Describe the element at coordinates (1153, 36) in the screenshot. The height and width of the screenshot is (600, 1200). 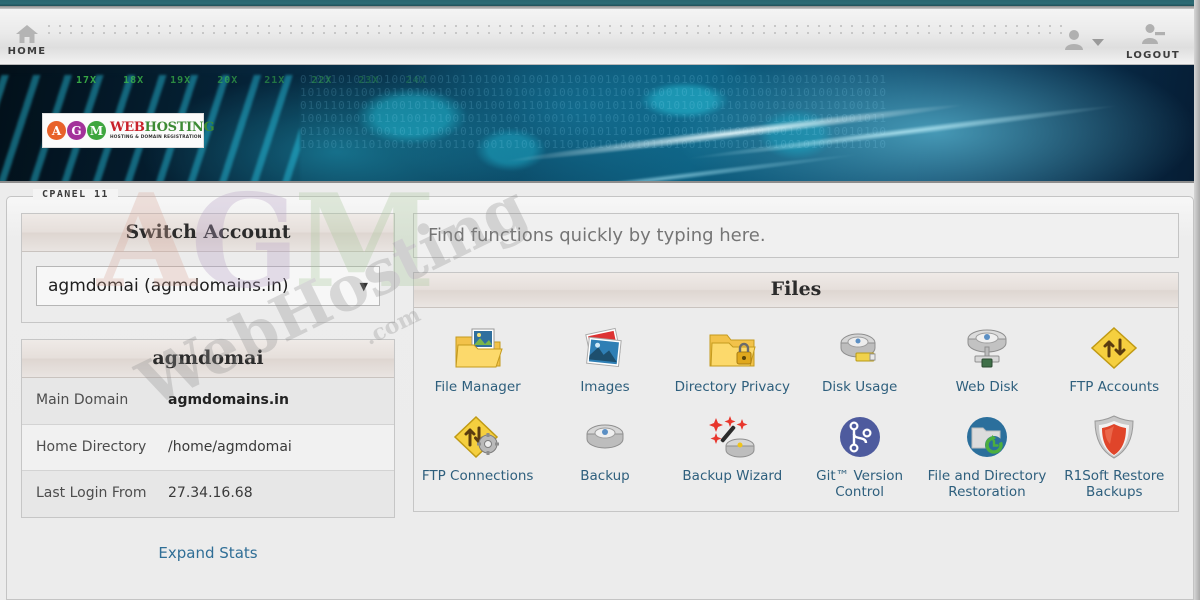
I see `logout-person-icon` at that location.